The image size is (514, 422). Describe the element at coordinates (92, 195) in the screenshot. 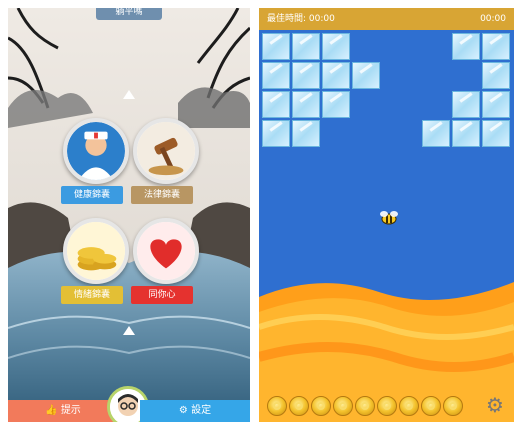

I see `health-tips-button: 健康錦囊` at that location.